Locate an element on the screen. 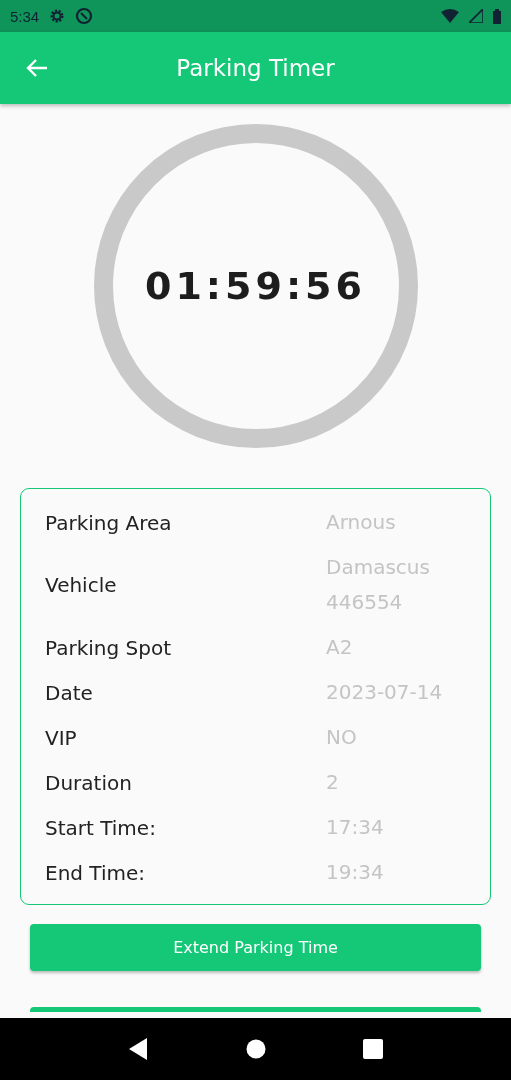  status-time: 5:34 is located at coordinates (25, 16).